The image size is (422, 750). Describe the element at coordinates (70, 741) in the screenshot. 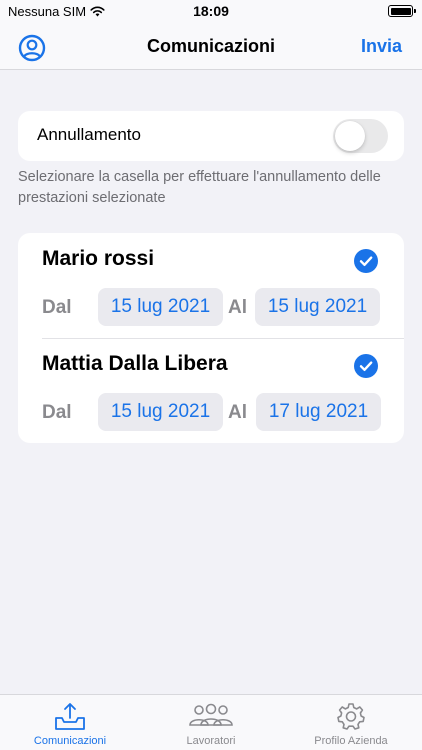

I see `tab-label: Comunicazioni` at that location.